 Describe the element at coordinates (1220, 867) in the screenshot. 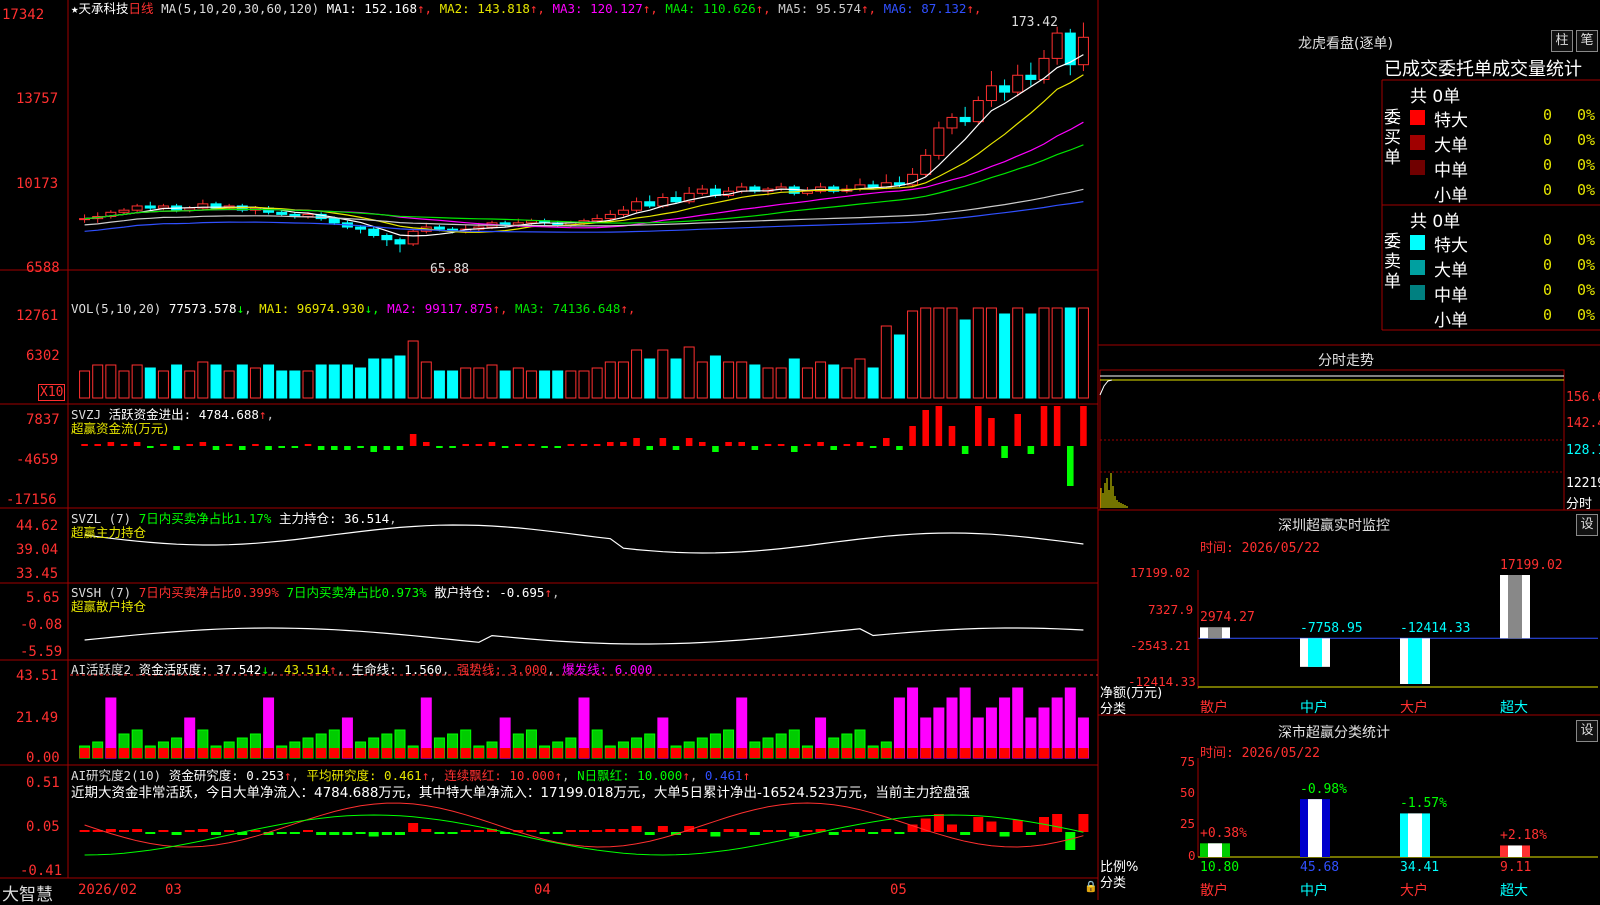

I see `sz-class-value-1: 10.80` at that location.